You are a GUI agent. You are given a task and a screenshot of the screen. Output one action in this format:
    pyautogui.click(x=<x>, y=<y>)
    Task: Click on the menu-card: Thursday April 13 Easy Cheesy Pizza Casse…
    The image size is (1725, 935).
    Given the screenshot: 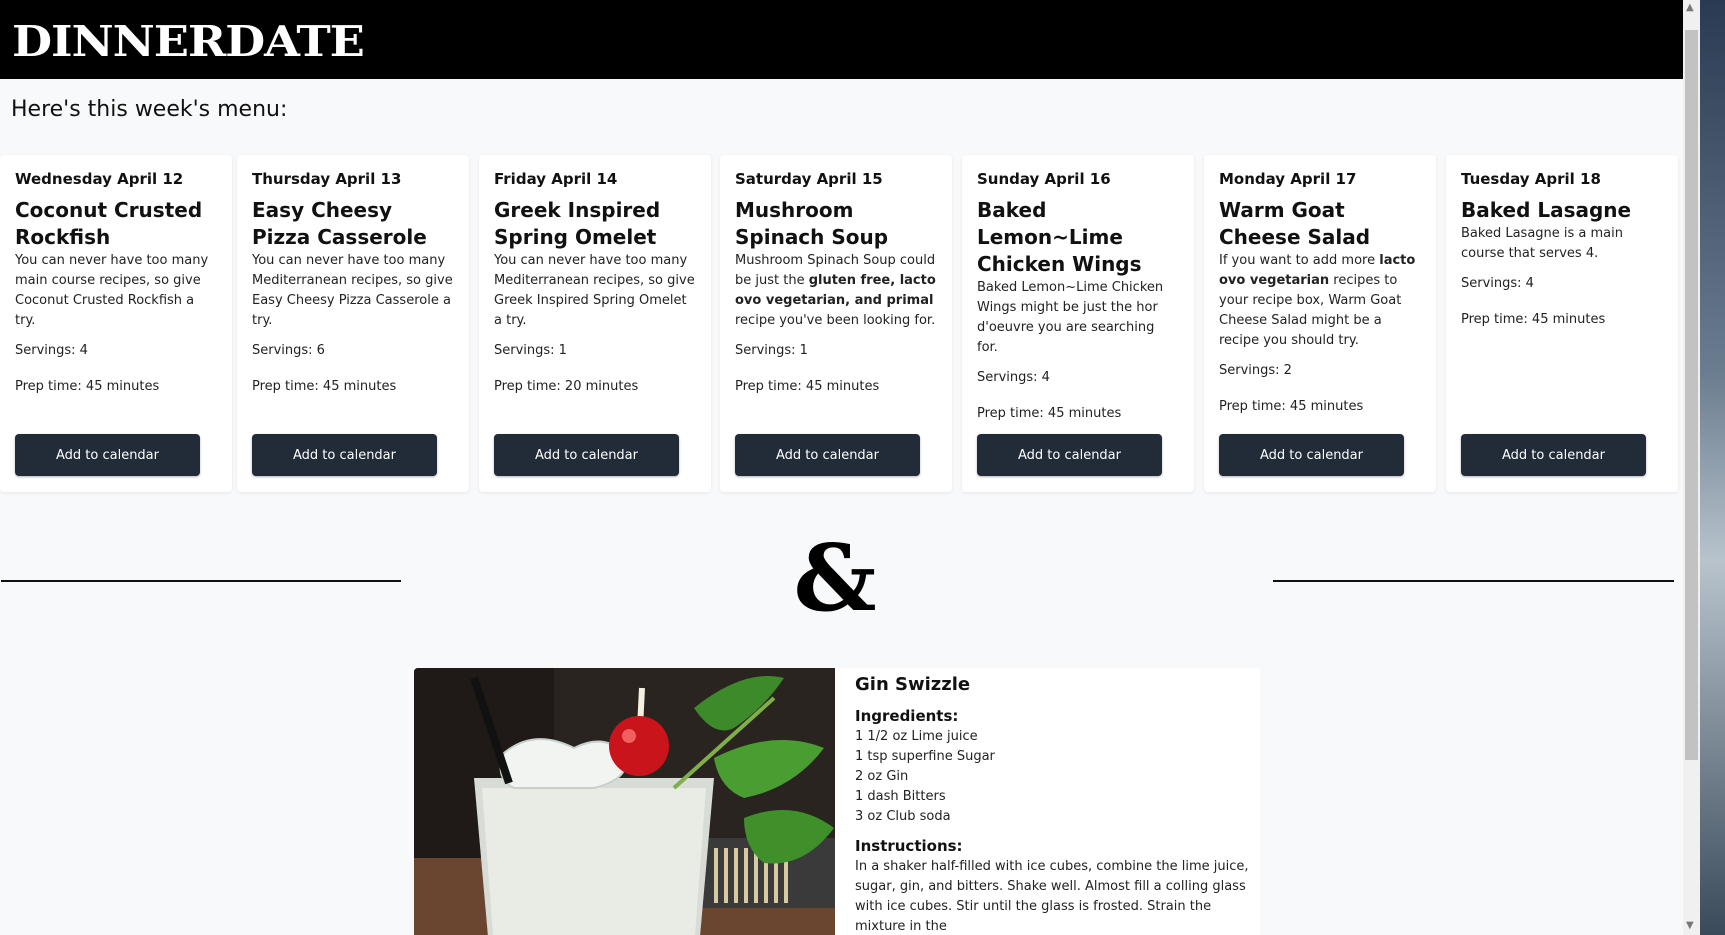 What is the action you would take?
    pyautogui.click(x=353, y=323)
    